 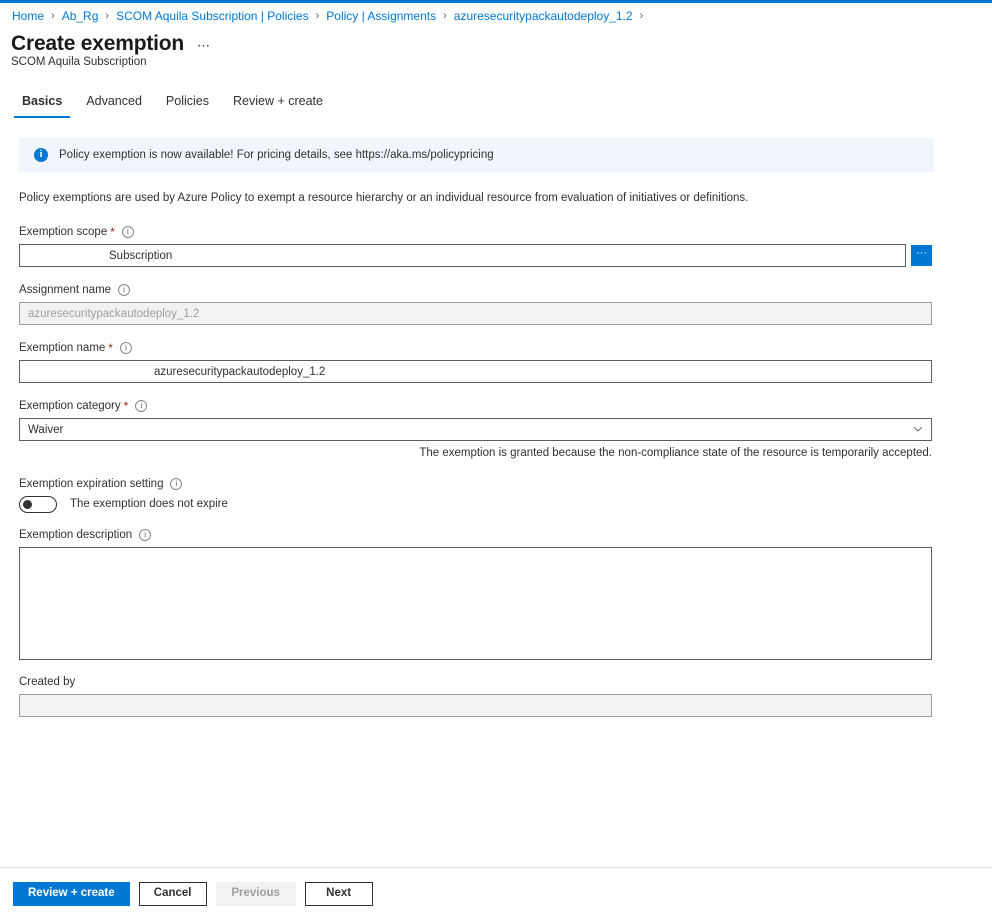 I want to click on field-exemption-name: Exemption name * i, so click(x=476, y=361).